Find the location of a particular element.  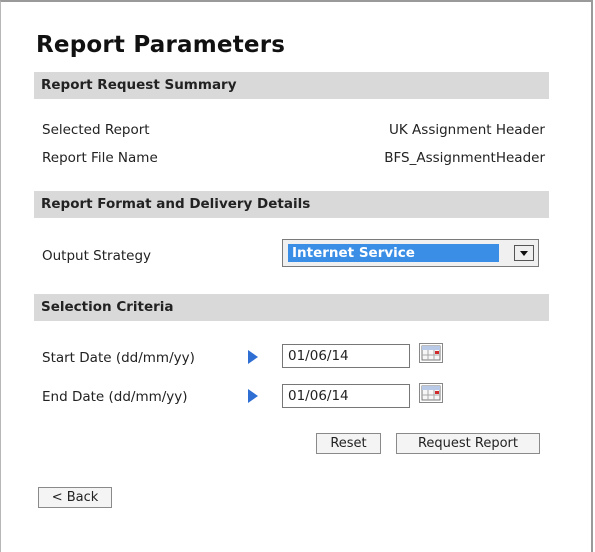

start-date-label: Start Date (dd/mm/yy) is located at coordinates (118, 358).